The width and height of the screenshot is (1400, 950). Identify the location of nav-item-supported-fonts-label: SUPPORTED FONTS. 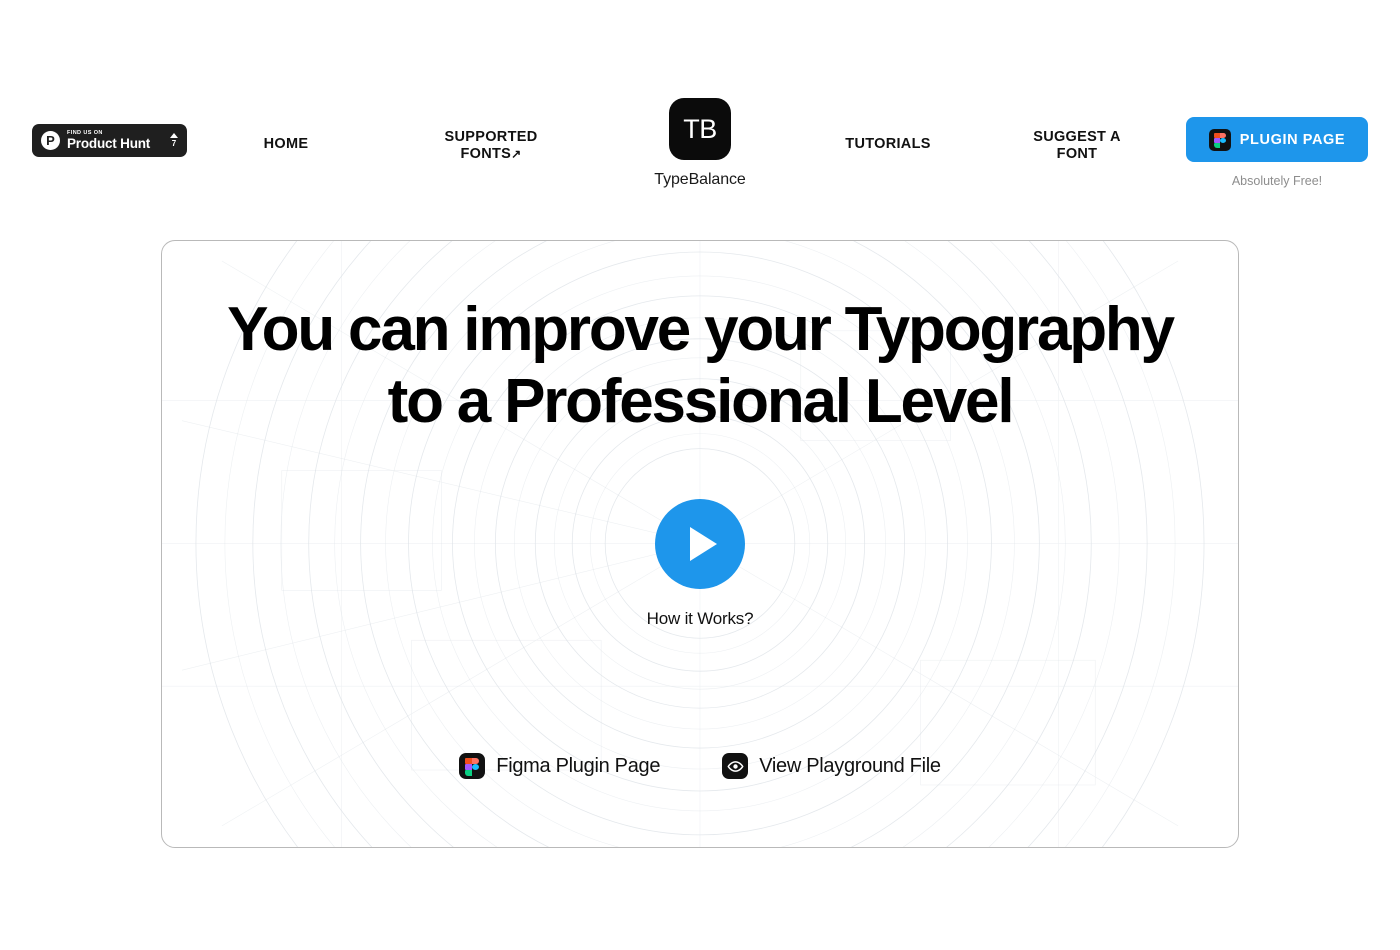
(491, 146).